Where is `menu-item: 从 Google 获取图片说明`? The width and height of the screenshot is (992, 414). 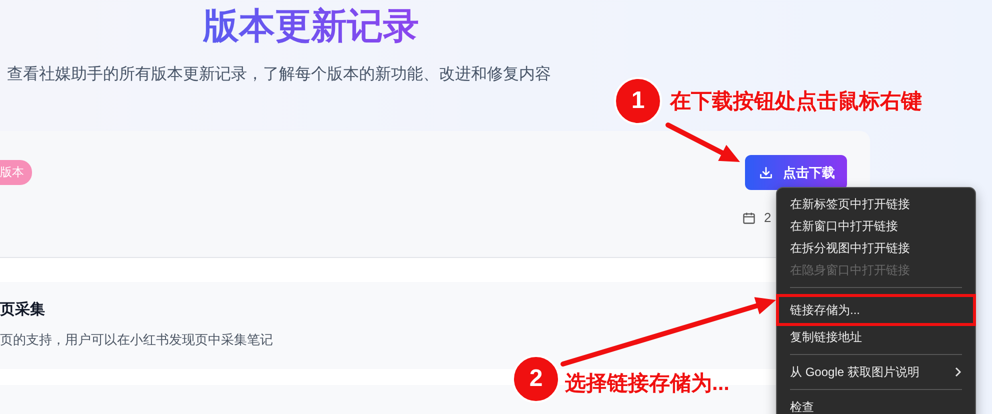
menu-item: 从 Google 获取图片说明 is located at coordinates (876, 372).